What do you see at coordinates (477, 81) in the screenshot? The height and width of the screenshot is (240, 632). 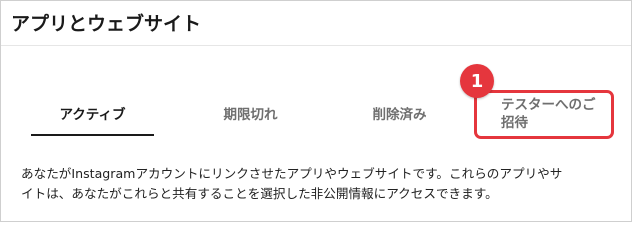 I see `step-number-badge: 1` at bounding box center [477, 81].